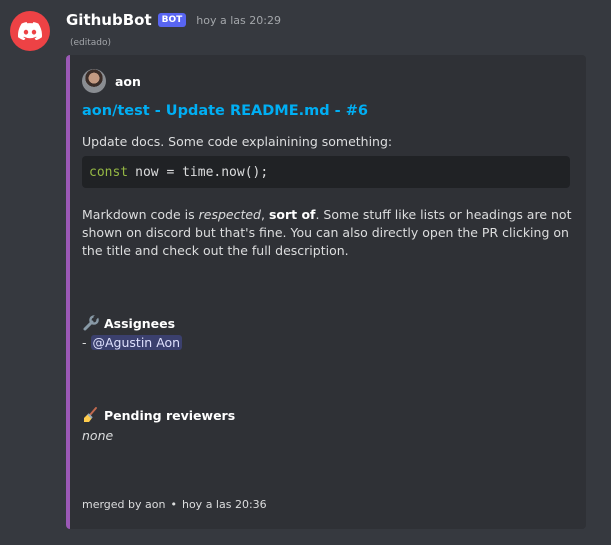 The height and width of the screenshot is (545, 611). What do you see at coordinates (94, 81) in the screenshot?
I see `author-avatar` at bounding box center [94, 81].